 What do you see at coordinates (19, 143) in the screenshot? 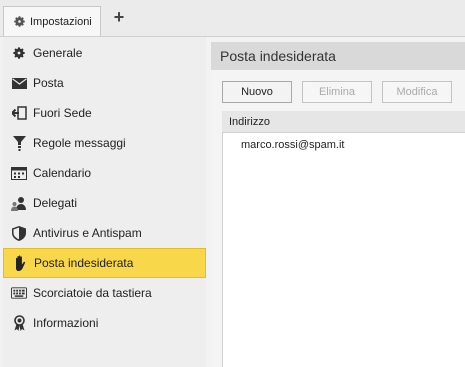
I see `filter-icon` at bounding box center [19, 143].